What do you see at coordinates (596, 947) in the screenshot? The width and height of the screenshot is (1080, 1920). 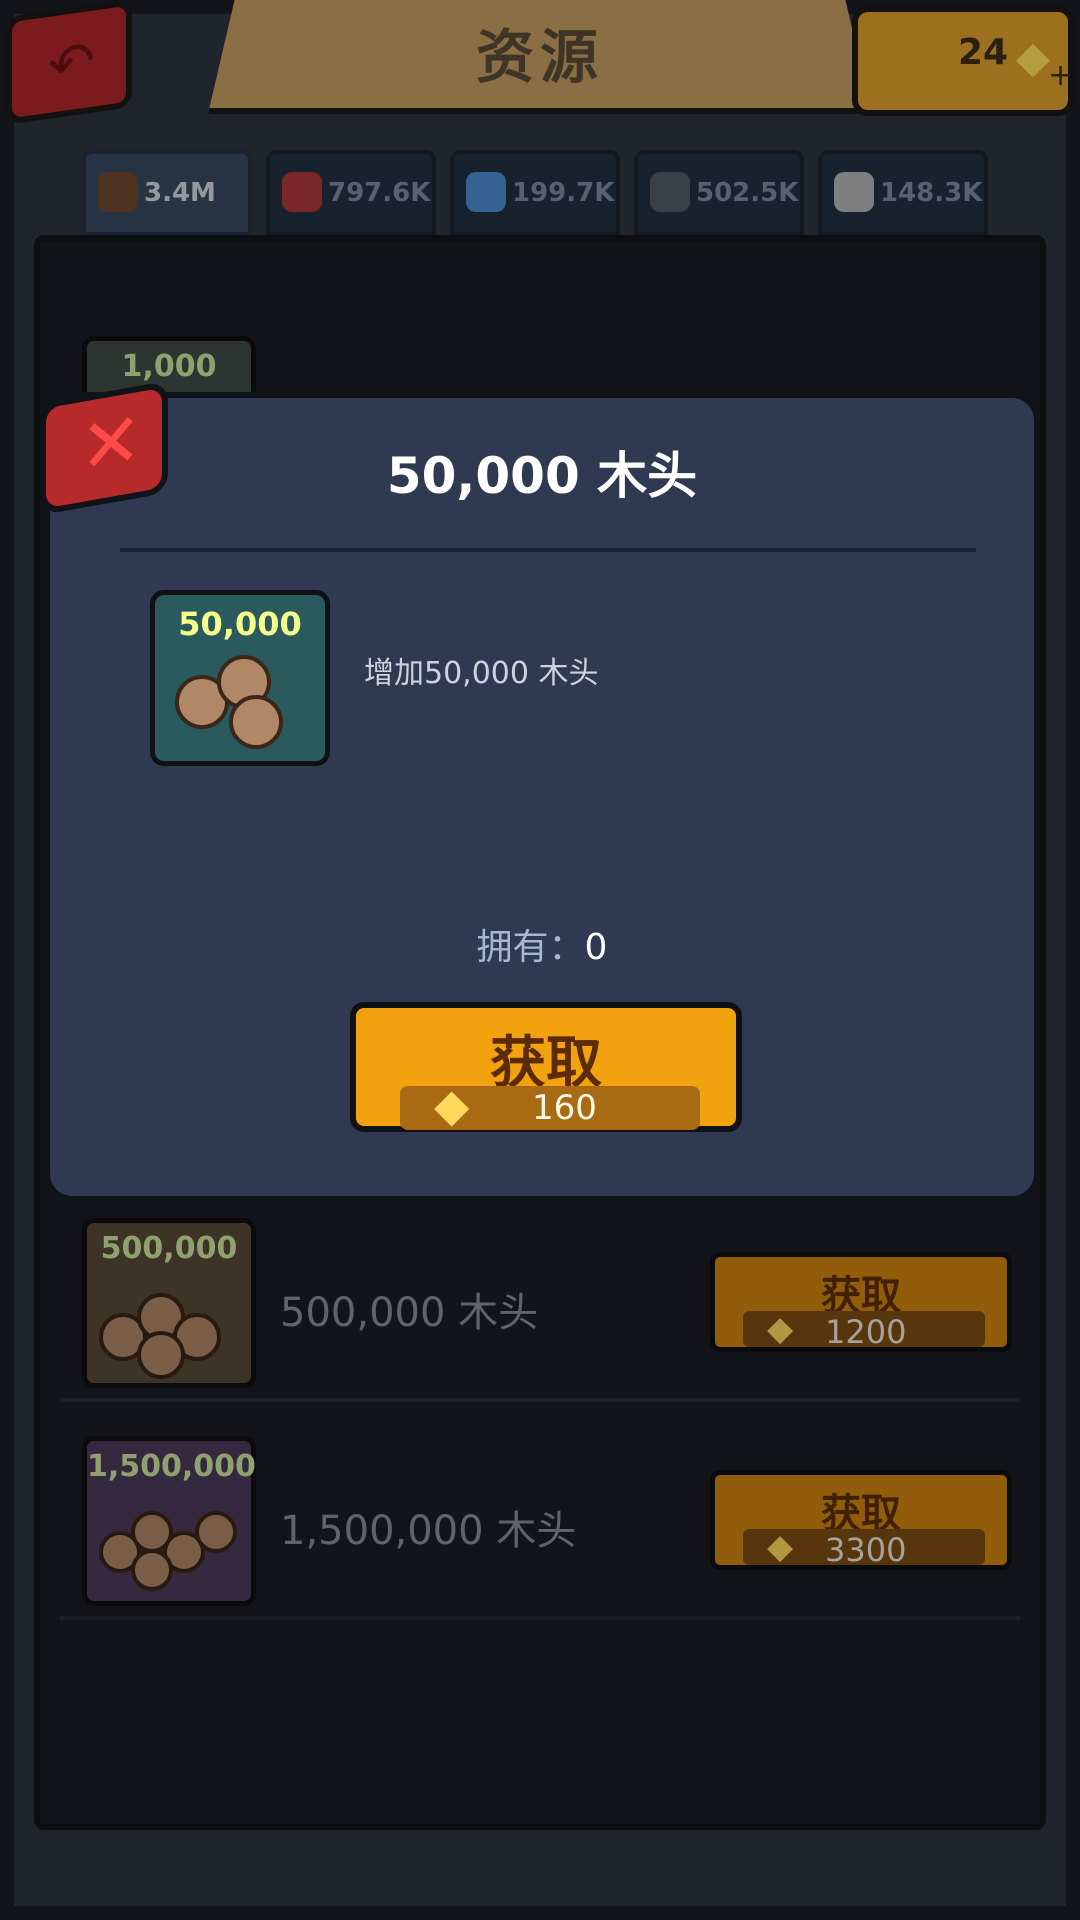 I see `owned-value: 0` at bounding box center [596, 947].